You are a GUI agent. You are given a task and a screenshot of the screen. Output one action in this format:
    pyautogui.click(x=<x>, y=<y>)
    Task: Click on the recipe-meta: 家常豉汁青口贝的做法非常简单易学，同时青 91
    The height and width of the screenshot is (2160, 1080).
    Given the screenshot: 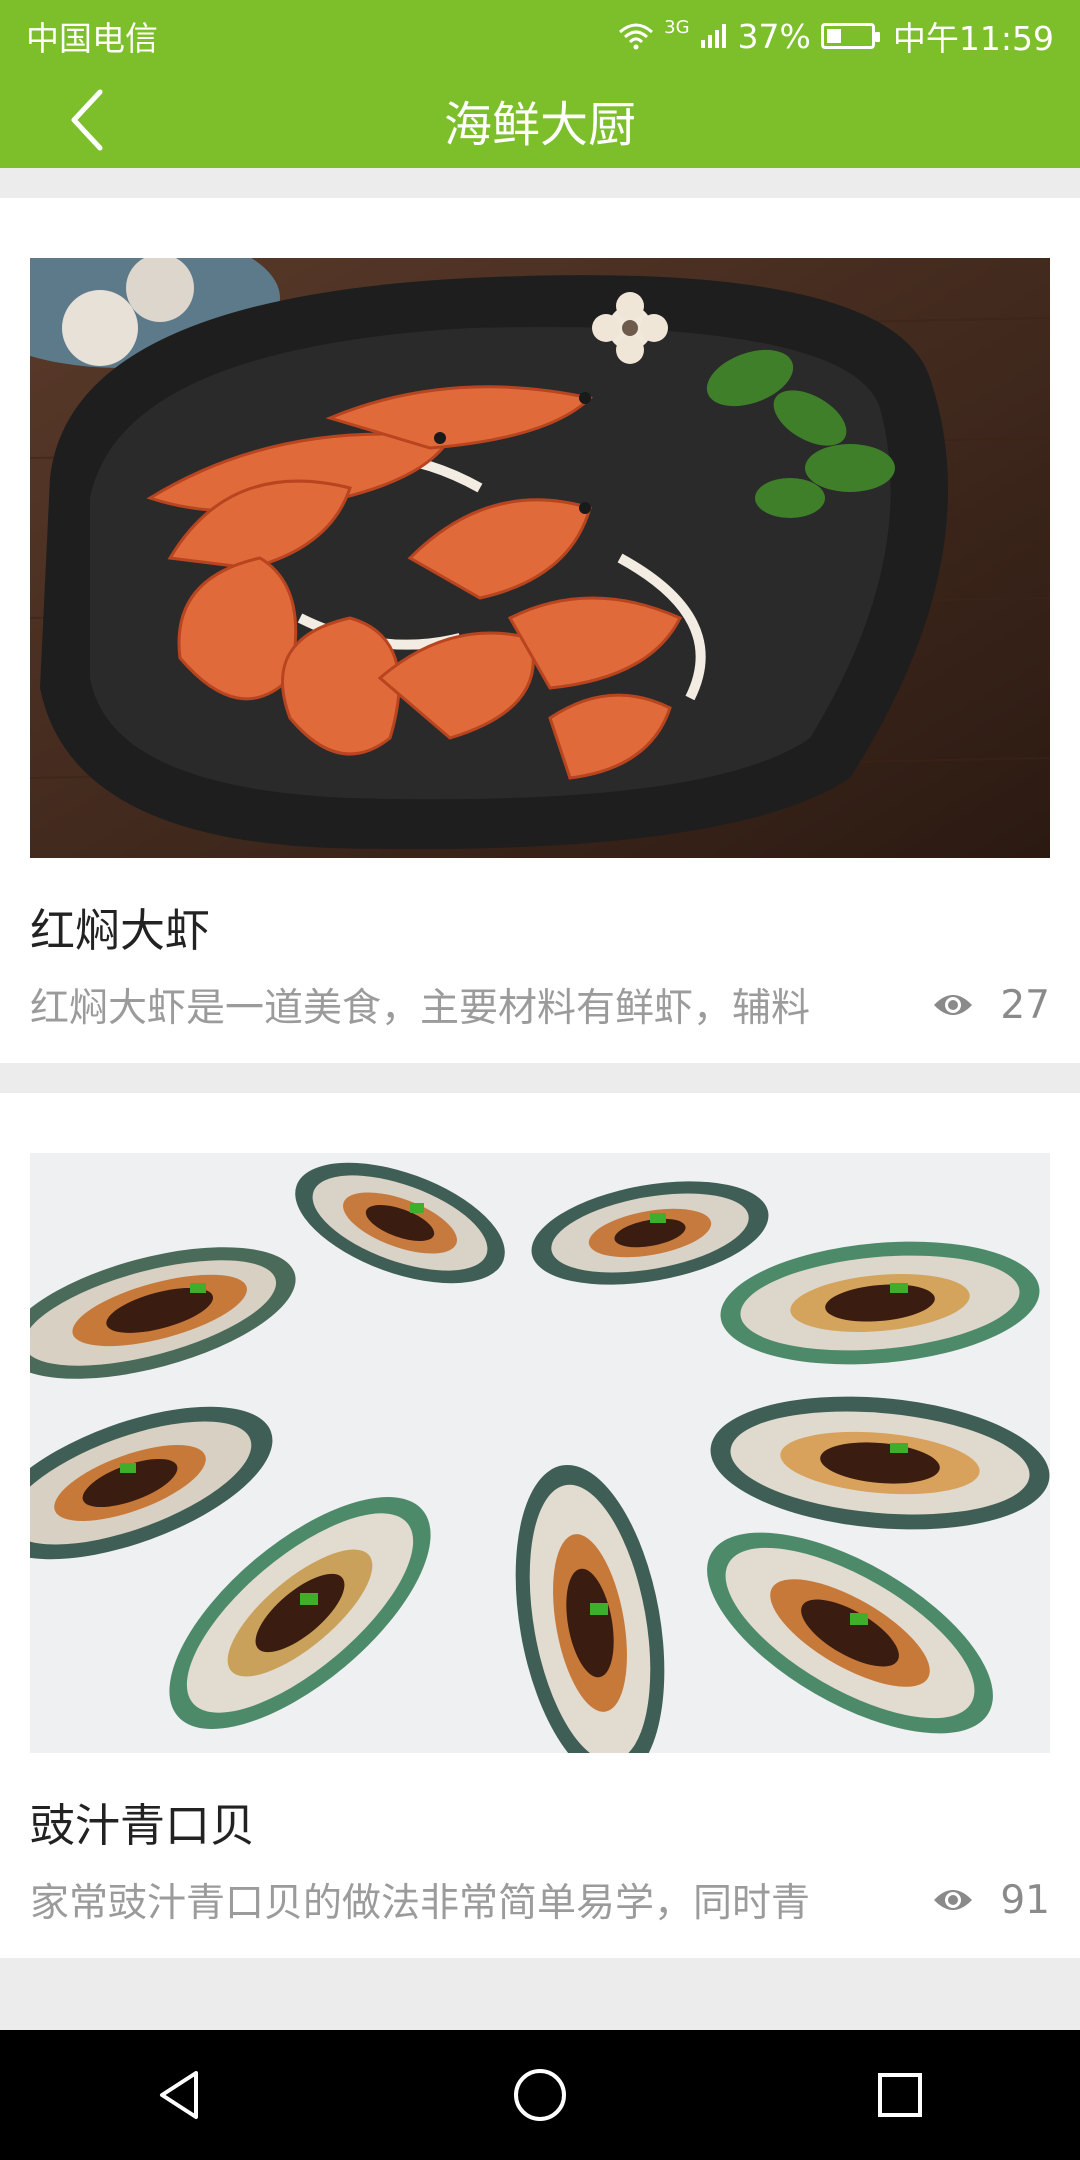 What is the action you would take?
    pyautogui.click(x=540, y=1900)
    